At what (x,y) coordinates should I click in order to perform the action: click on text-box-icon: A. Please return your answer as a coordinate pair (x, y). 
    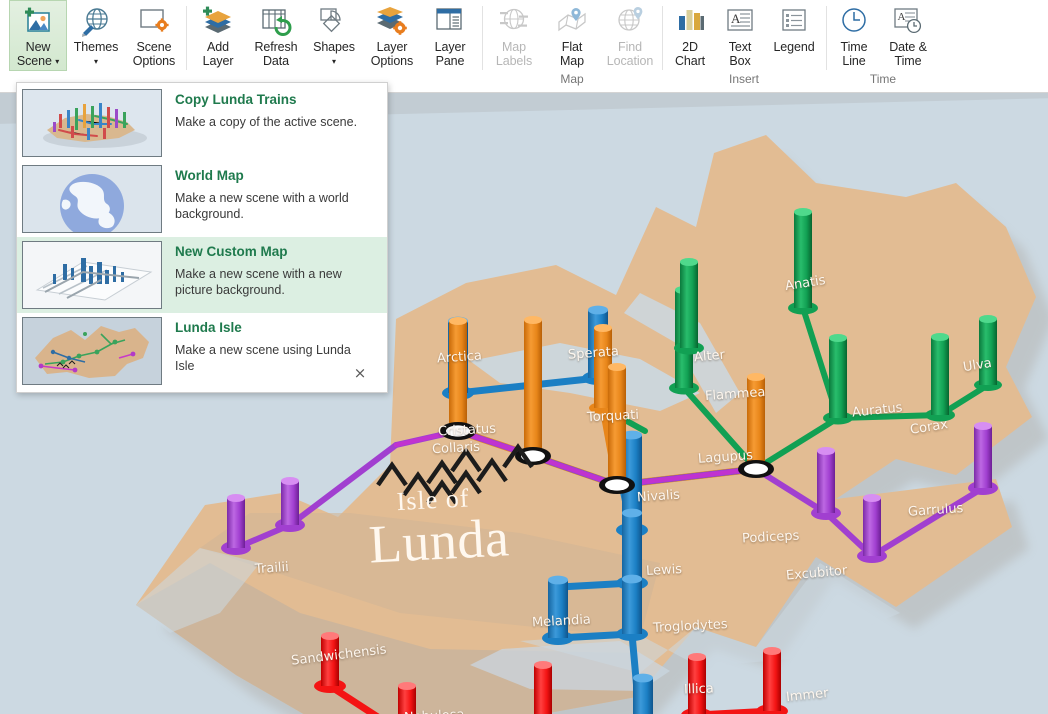
    Looking at the image, I should click on (740, 22).